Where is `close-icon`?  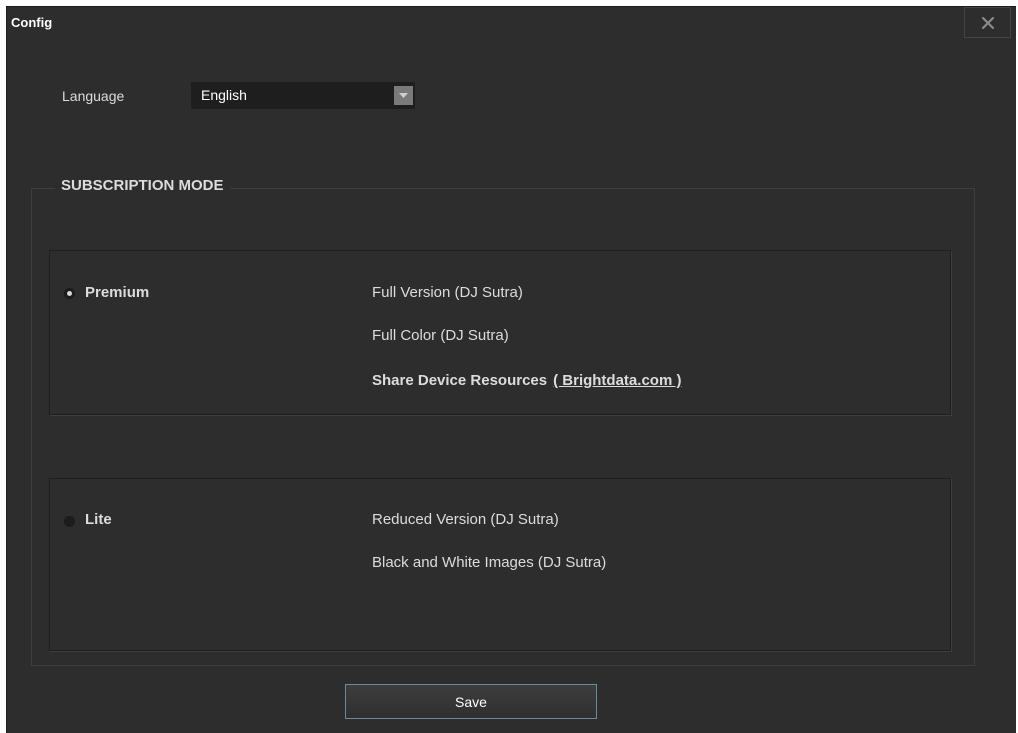
close-icon is located at coordinates (987, 22).